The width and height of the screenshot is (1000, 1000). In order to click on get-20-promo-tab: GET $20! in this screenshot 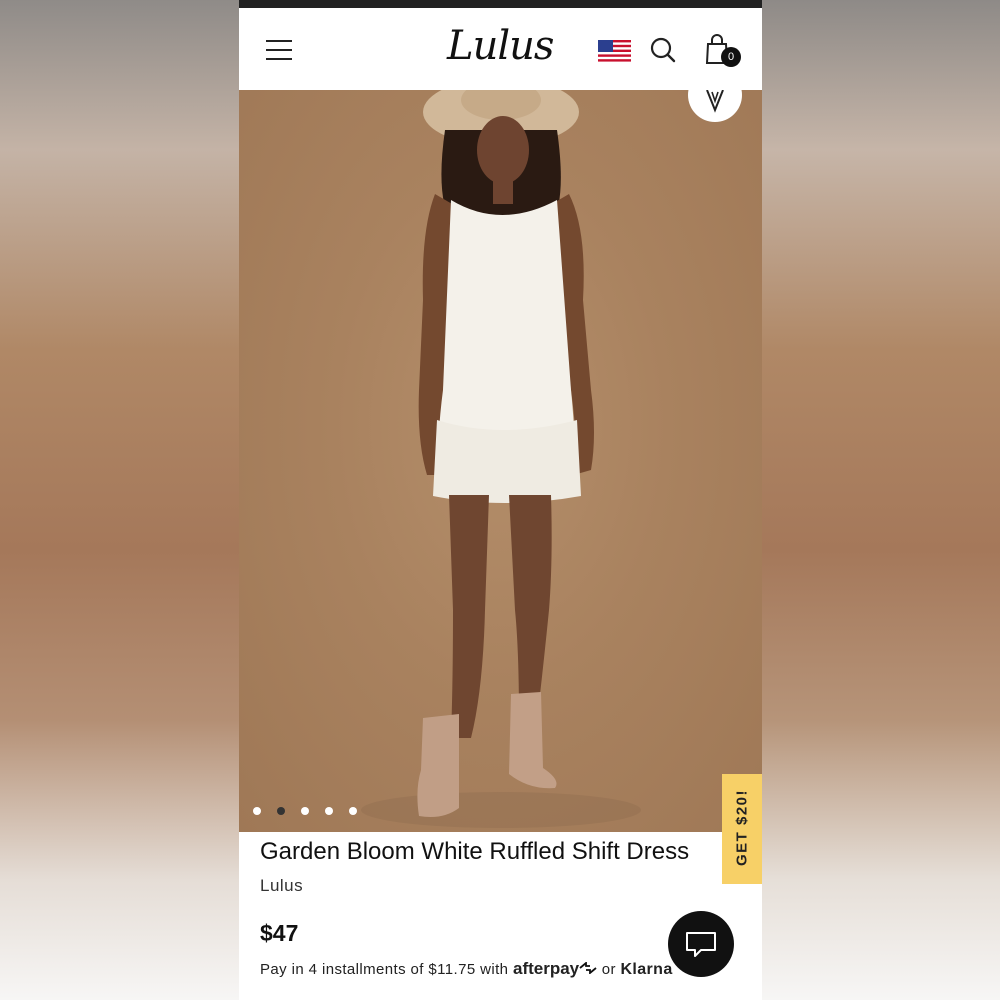, I will do `click(742, 829)`.